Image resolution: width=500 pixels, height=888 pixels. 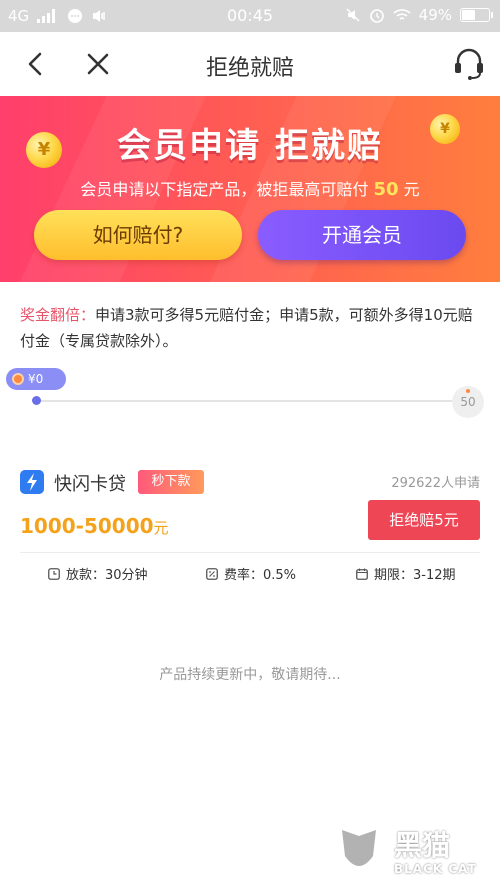 What do you see at coordinates (353, 15) in the screenshot?
I see `mute-icon` at bounding box center [353, 15].